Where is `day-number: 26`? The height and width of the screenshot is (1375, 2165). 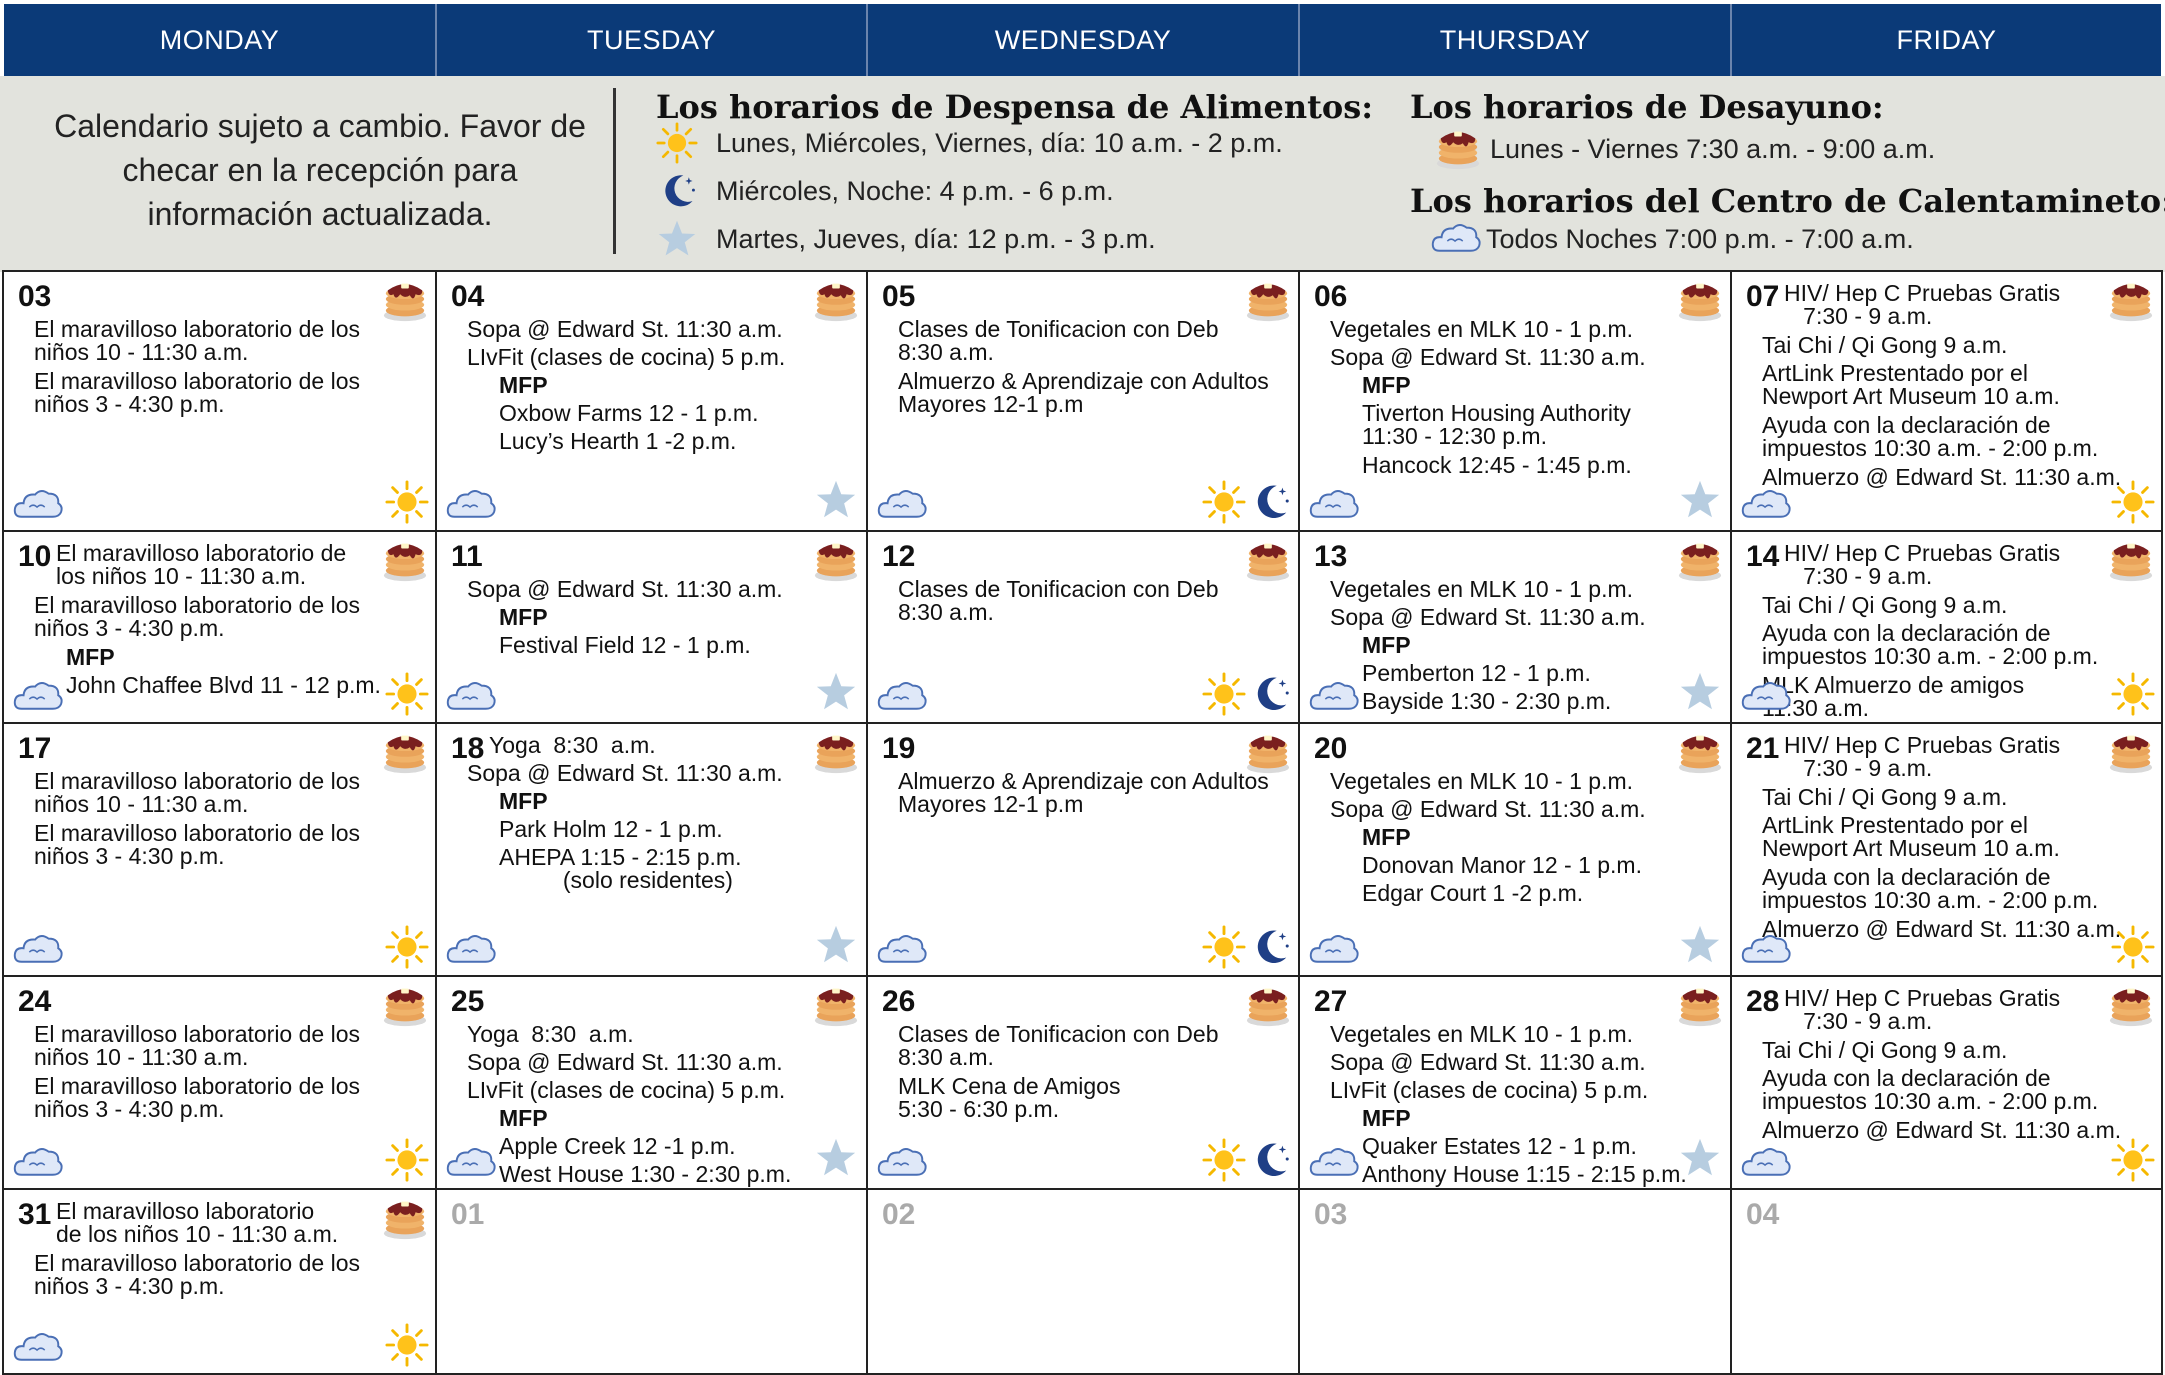 day-number: 26 is located at coordinates (899, 1001).